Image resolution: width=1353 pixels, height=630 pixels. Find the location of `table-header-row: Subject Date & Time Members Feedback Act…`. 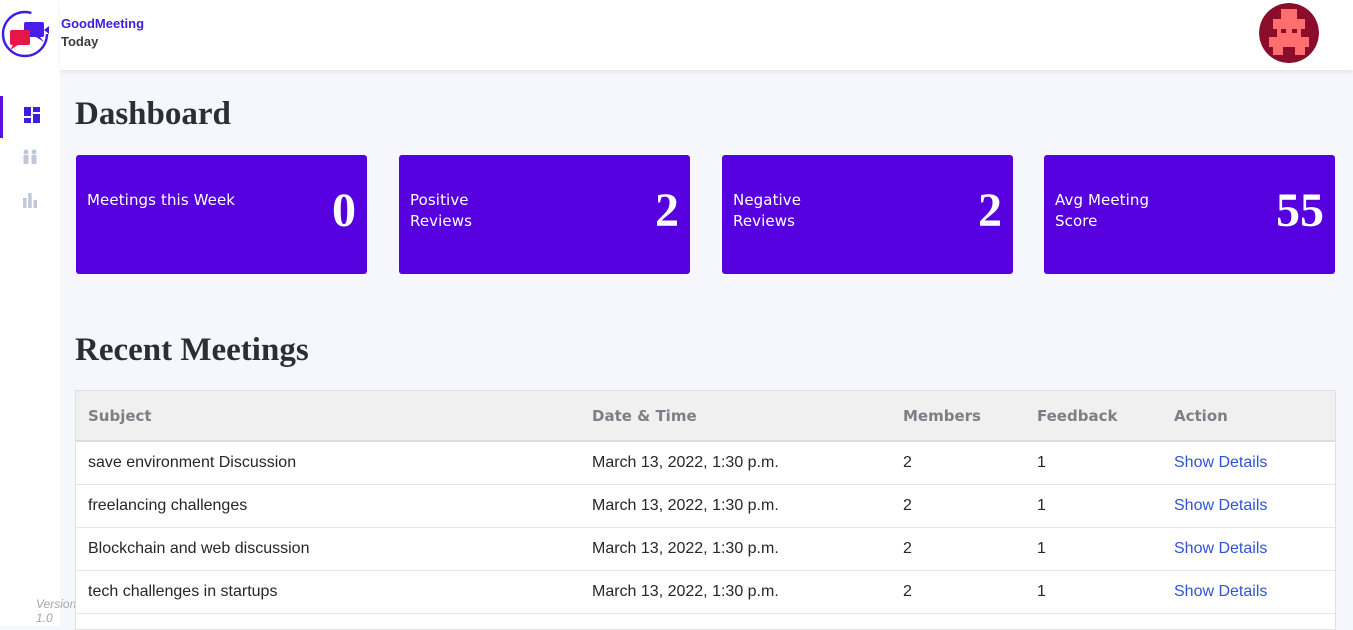

table-header-row: Subject Date & Time Members Feedback Act… is located at coordinates (705, 416).